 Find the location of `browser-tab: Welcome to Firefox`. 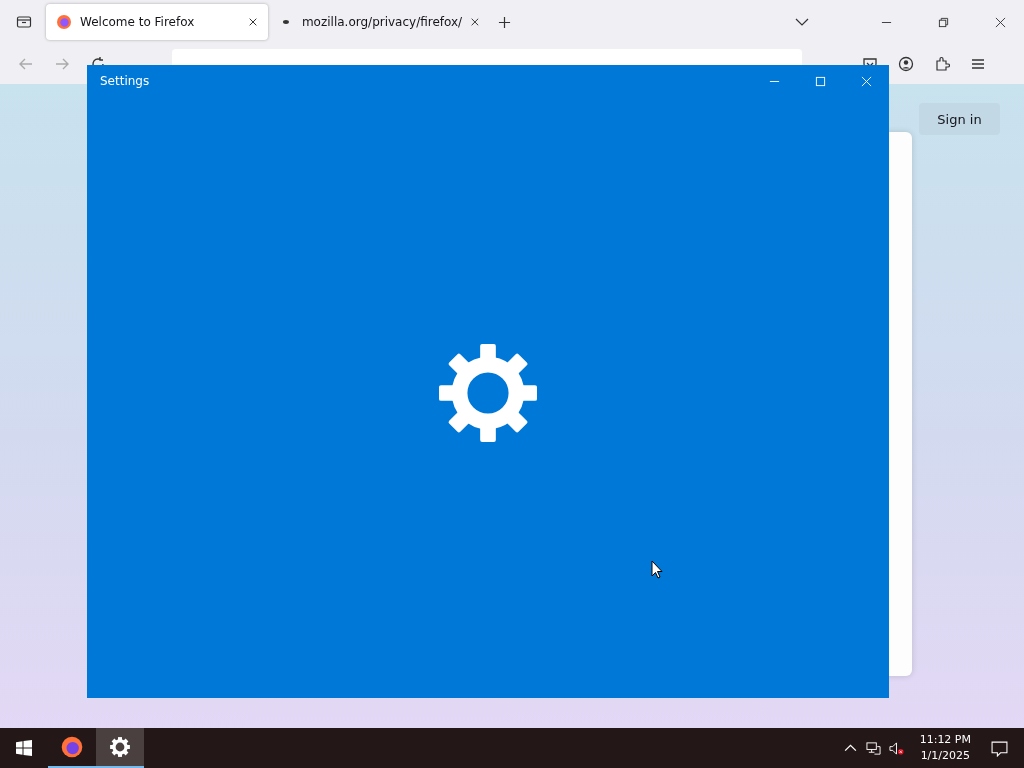

browser-tab: Welcome to Firefox is located at coordinates (157, 22).